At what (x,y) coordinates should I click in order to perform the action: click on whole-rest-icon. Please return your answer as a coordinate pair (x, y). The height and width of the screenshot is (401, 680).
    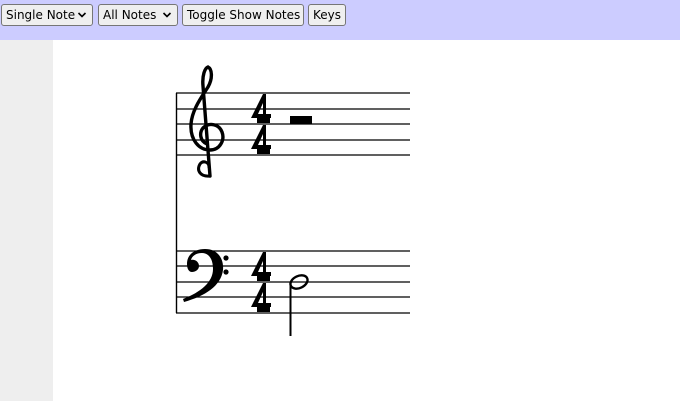
    Looking at the image, I should click on (301, 120).